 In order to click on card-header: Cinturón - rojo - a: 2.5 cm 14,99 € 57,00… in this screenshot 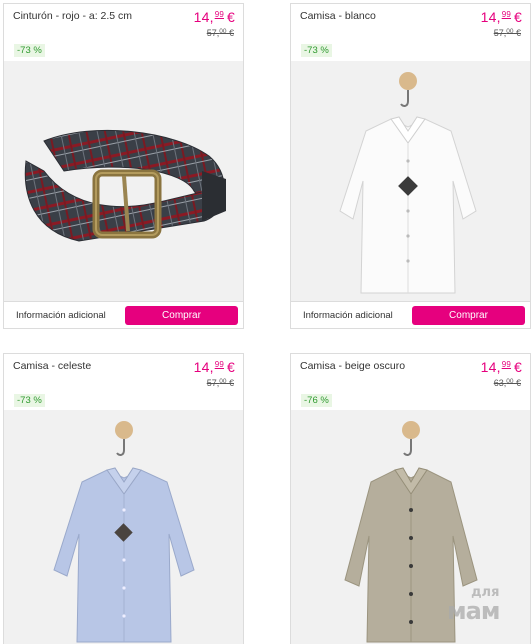, I will do `click(123, 32)`.